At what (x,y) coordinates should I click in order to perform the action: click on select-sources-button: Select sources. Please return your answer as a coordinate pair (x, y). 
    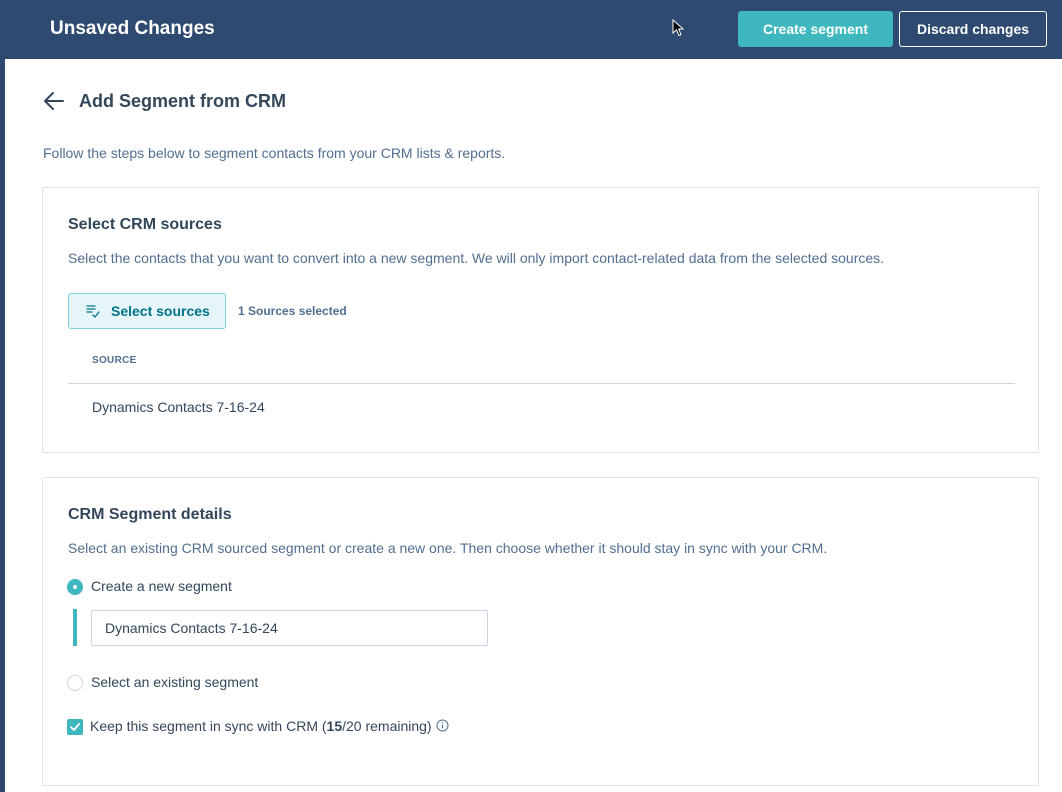
    Looking at the image, I should click on (147, 311).